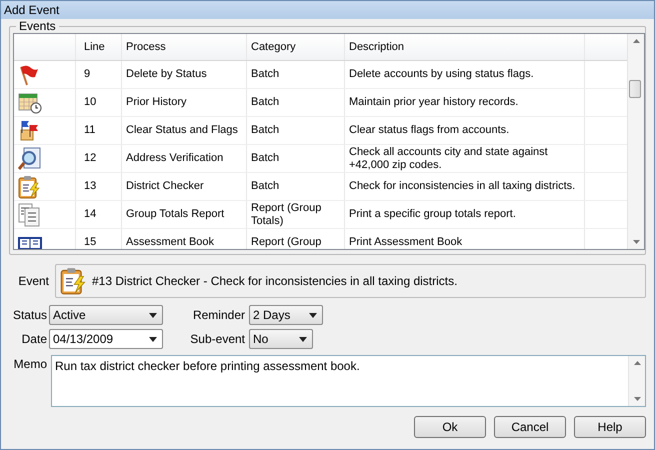  Describe the element at coordinates (184, 158) in the screenshot. I see `process-cell: Address Verification` at that location.